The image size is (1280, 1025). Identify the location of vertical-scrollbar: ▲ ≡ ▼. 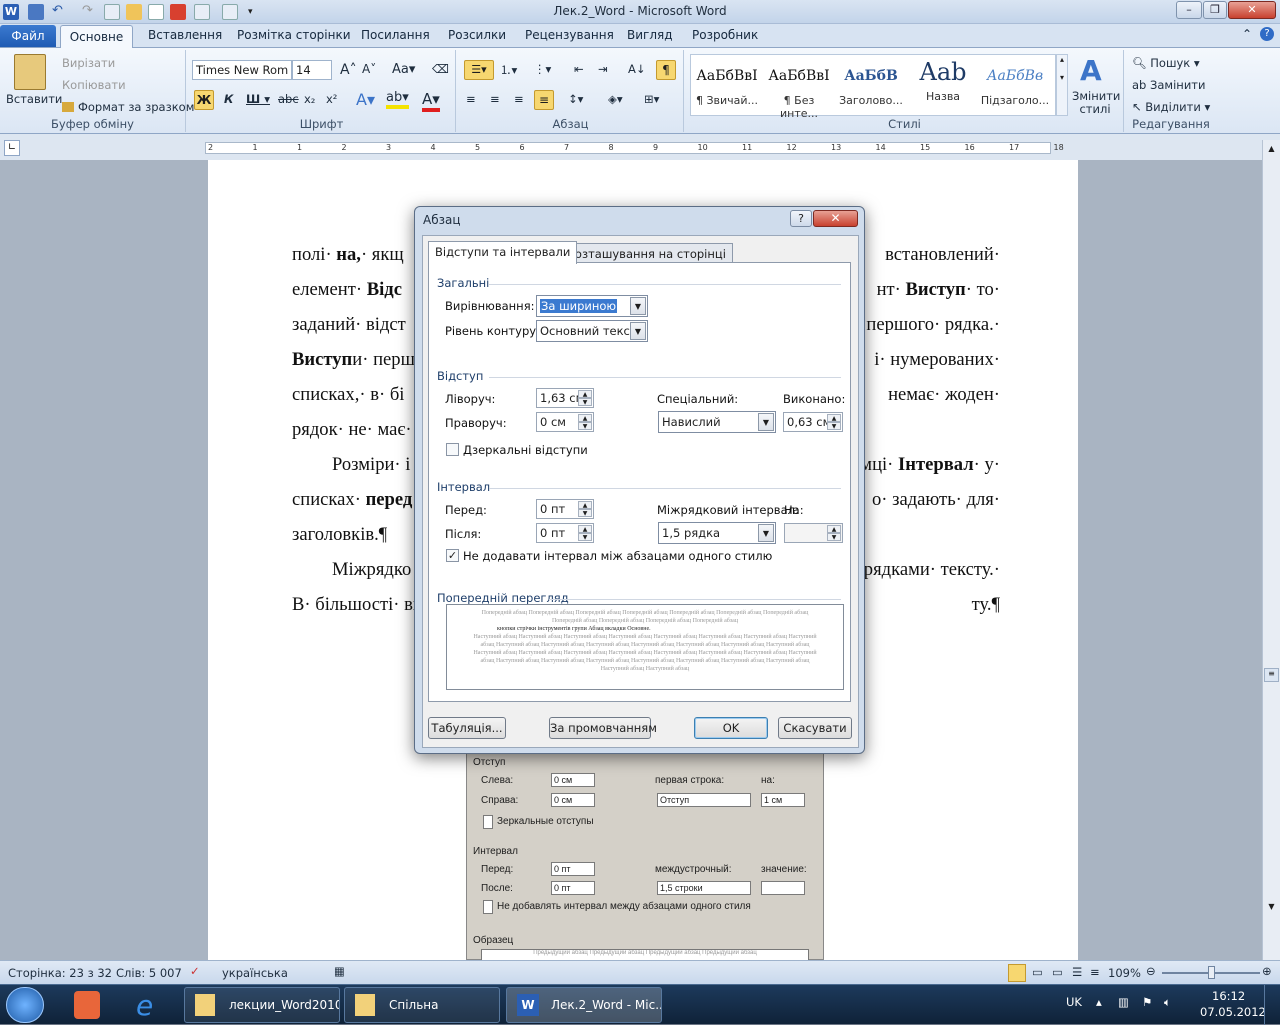
(1271, 550).